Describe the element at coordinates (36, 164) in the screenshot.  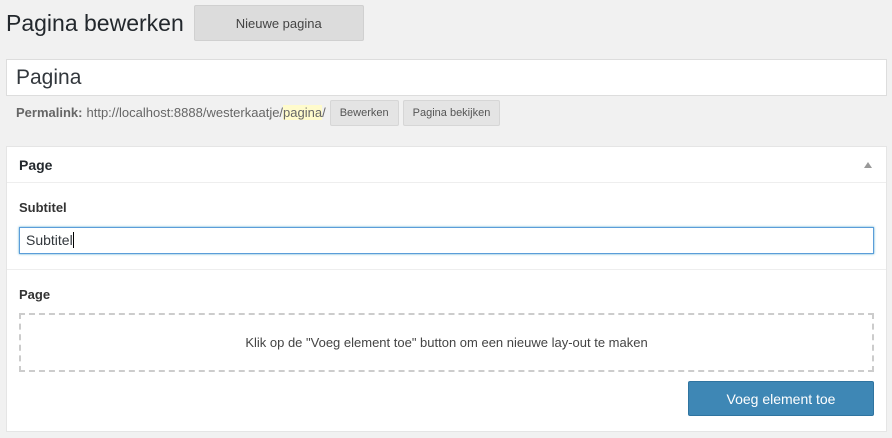
I see `metabox-title: Page` at that location.